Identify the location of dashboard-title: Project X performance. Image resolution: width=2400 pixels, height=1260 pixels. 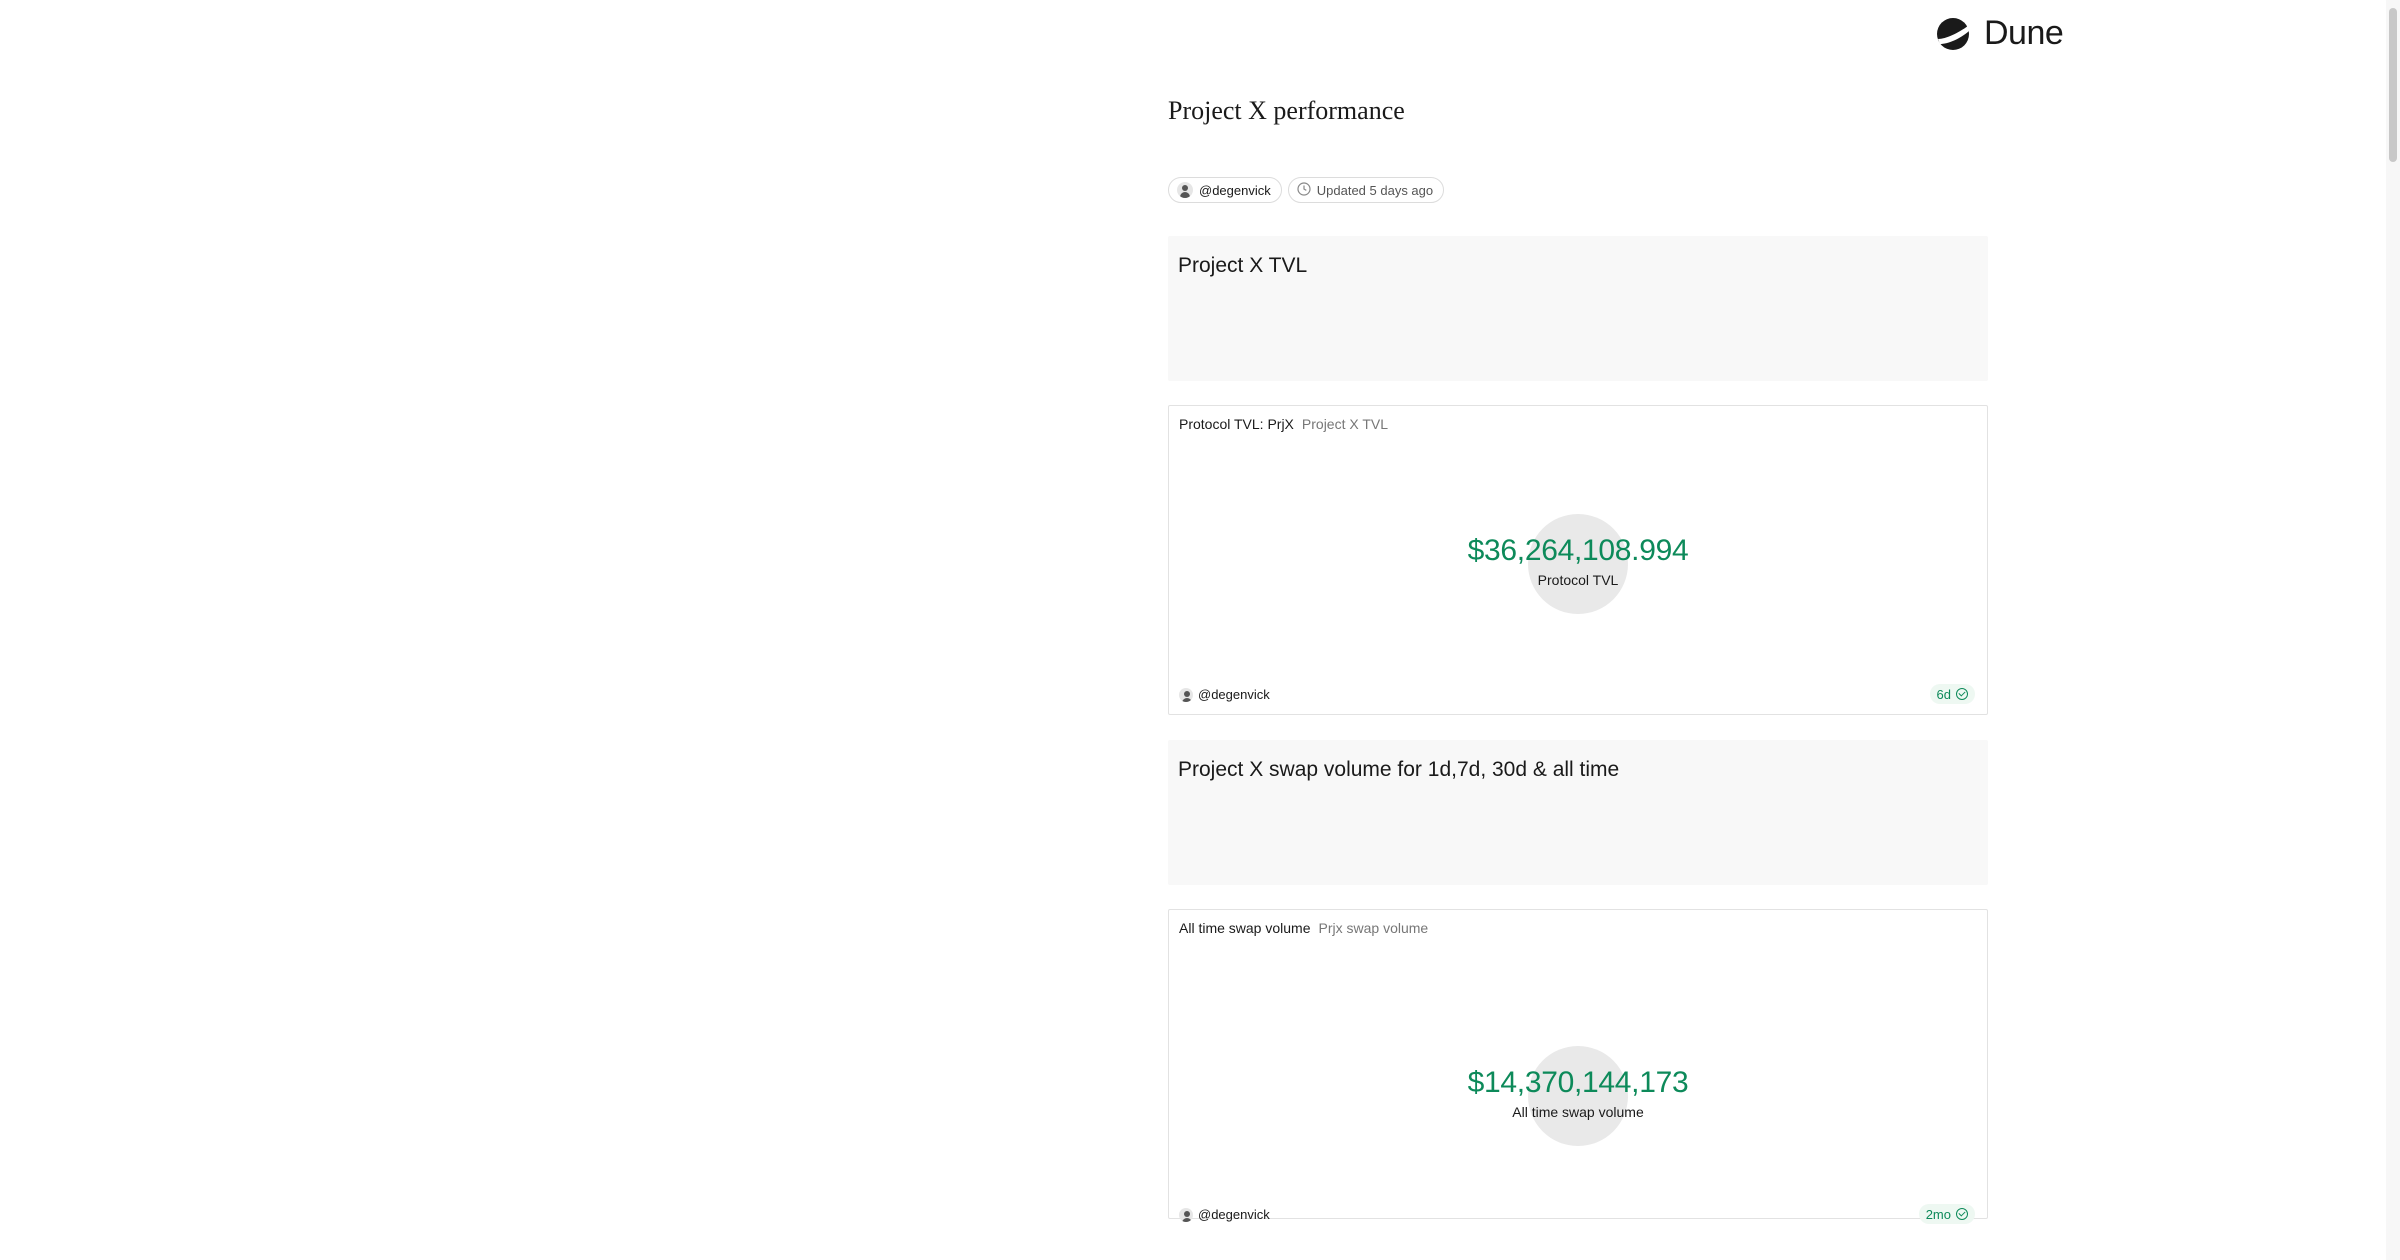
(1286, 110).